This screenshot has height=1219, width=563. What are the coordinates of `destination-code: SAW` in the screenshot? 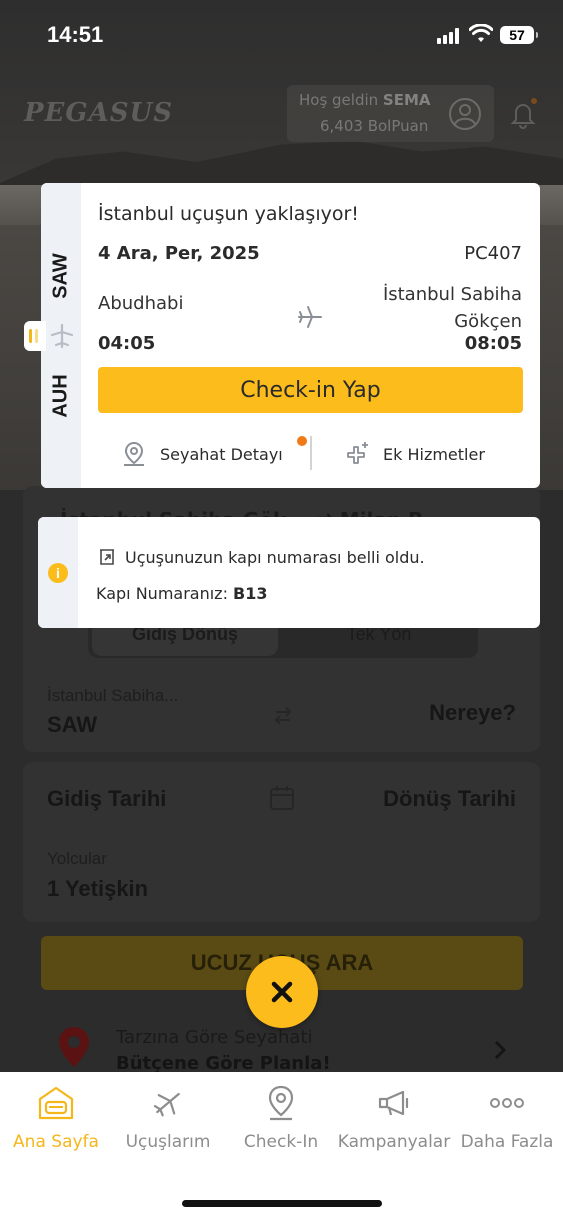 It's located at (60, 276).